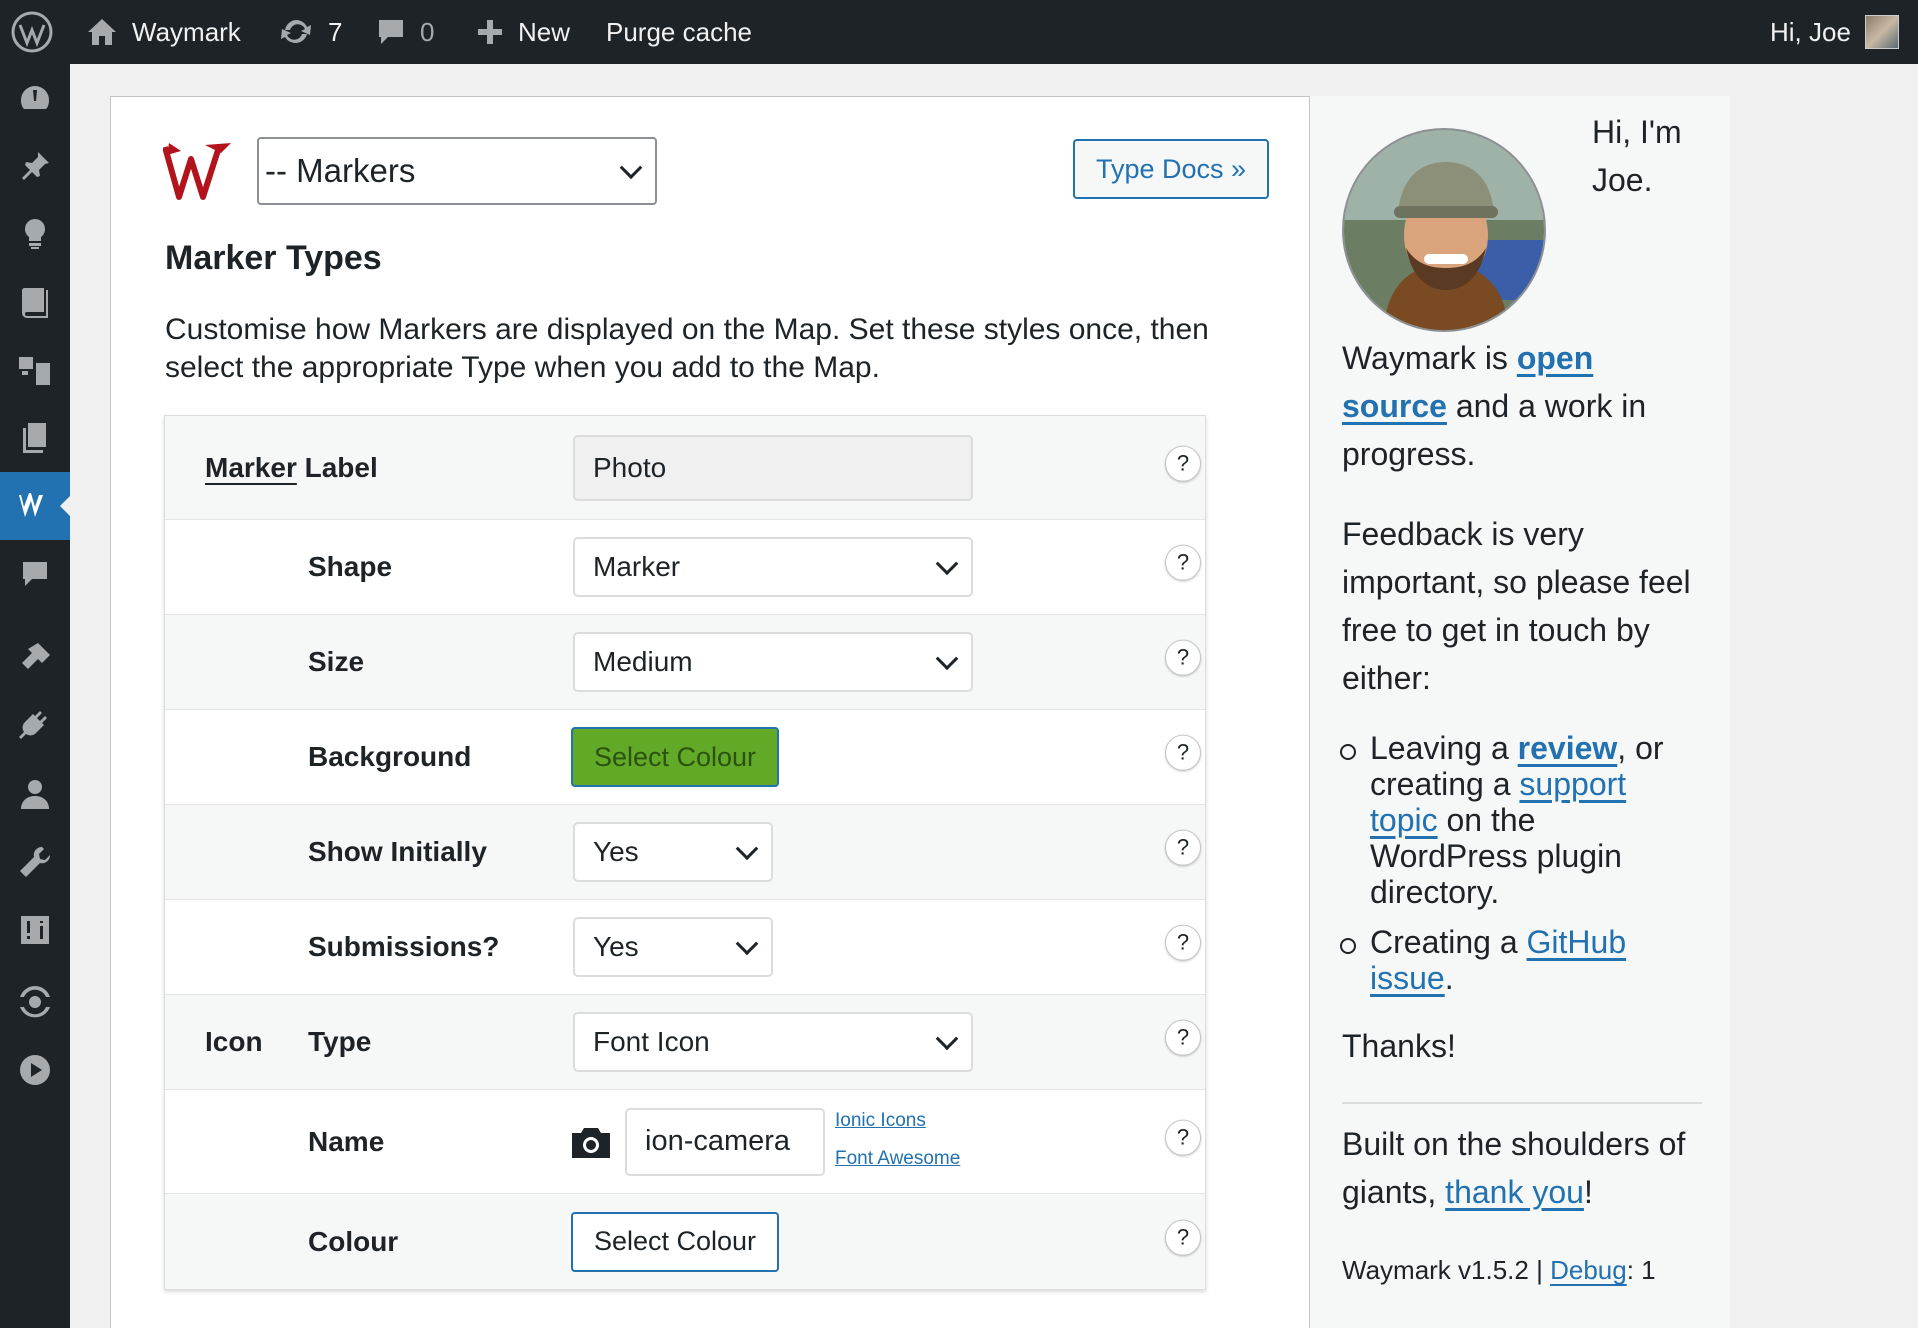 This screenshot has width=1918, height=1328. I want to click on field-row-icon-colour: Colour Select Colour ?, so click(685, 1241).